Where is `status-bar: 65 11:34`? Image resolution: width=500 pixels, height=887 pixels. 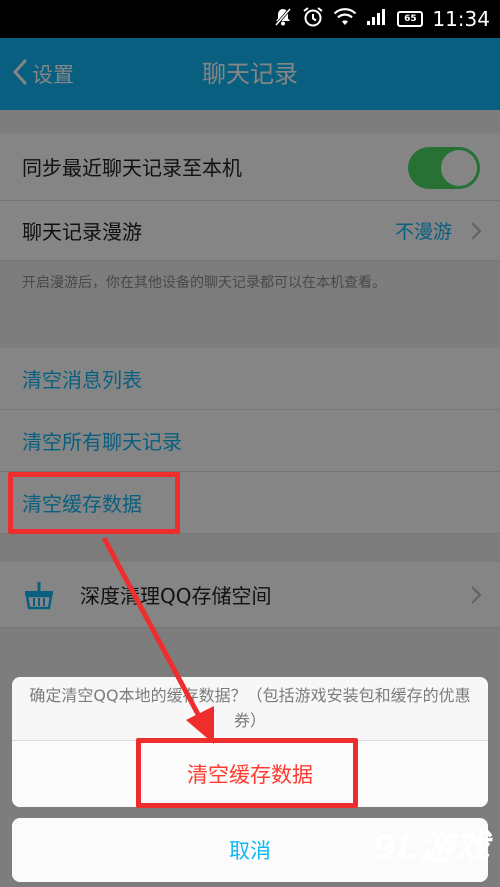
status-bar: 65 11:34 is located at coordinates (250, 19).